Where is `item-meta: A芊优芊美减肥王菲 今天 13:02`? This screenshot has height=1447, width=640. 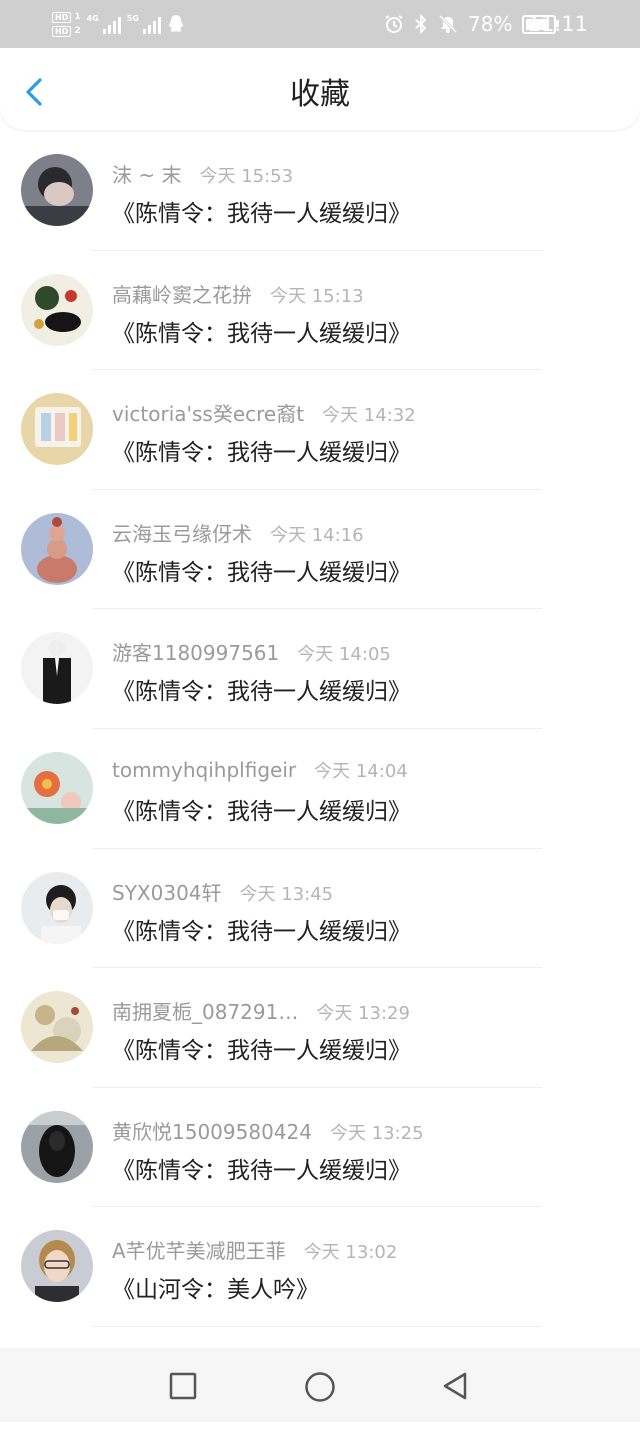
item-meta: A芊优芊美减肥王菲 今天 13:02 is located at coordinates (254, 1249).